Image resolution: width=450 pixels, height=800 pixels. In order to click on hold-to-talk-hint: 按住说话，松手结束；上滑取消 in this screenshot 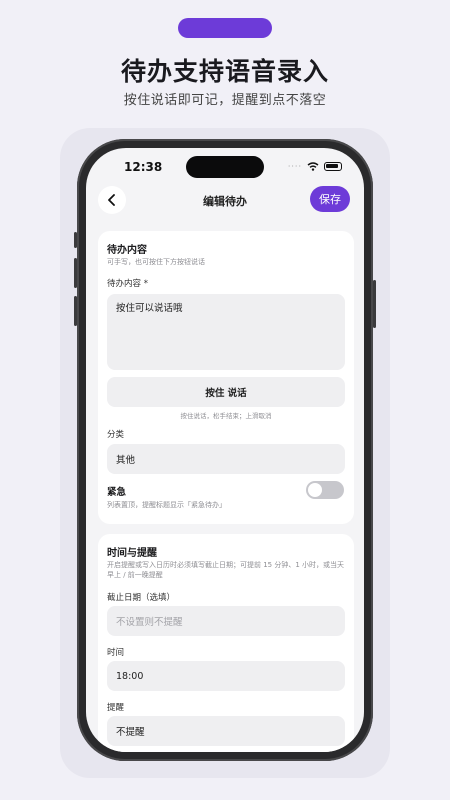, I will do `click(226, 416)`.